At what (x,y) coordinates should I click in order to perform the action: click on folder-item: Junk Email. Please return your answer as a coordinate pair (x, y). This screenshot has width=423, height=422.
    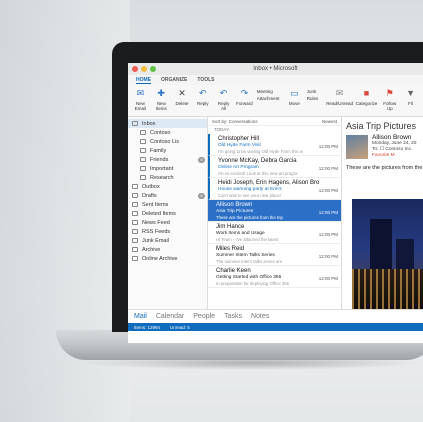
    Looking at the image, I should click on (167, 240).